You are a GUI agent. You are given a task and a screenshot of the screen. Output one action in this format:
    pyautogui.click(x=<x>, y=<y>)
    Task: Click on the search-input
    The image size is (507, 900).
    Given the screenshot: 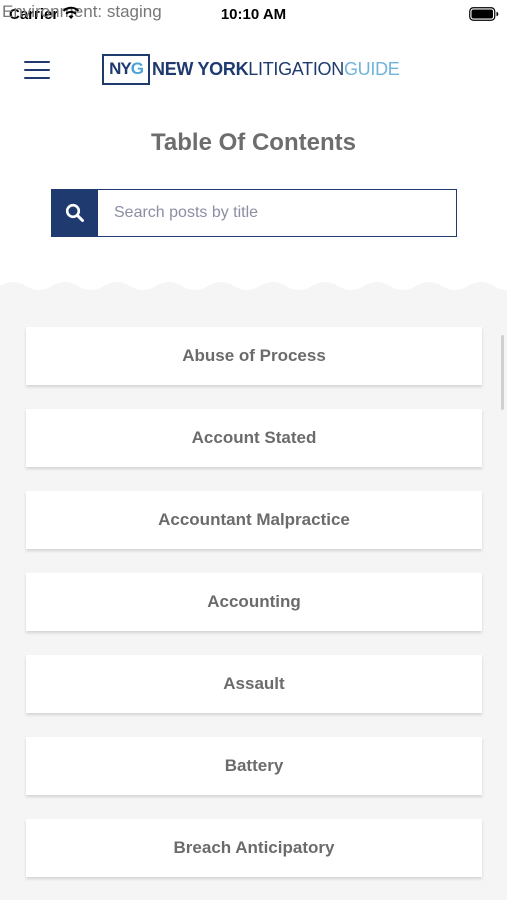 What is the action you would take?
    pyautogui.click(x=277, y=213)
    